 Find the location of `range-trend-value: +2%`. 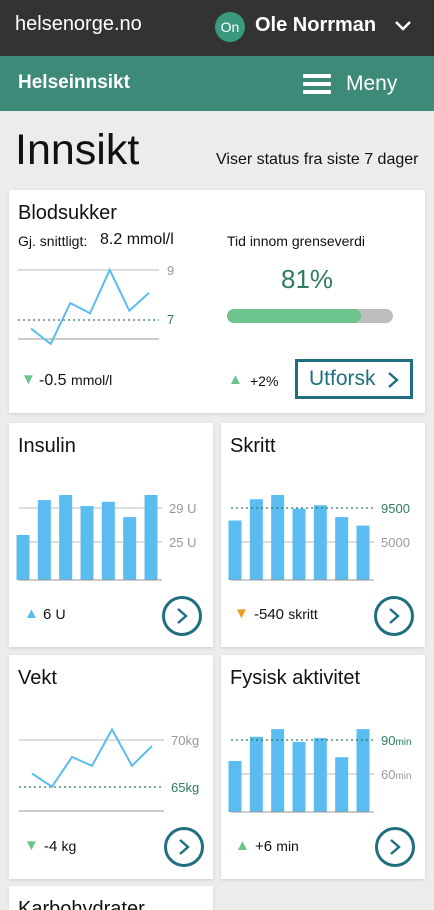

range-trend-value: +2% is located at coordinates (264, 381).